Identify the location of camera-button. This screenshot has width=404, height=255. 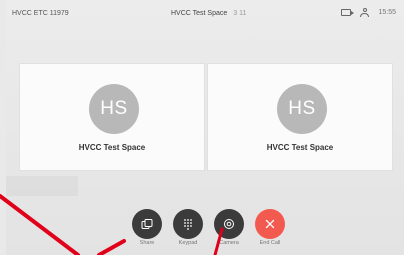
(229, 224).